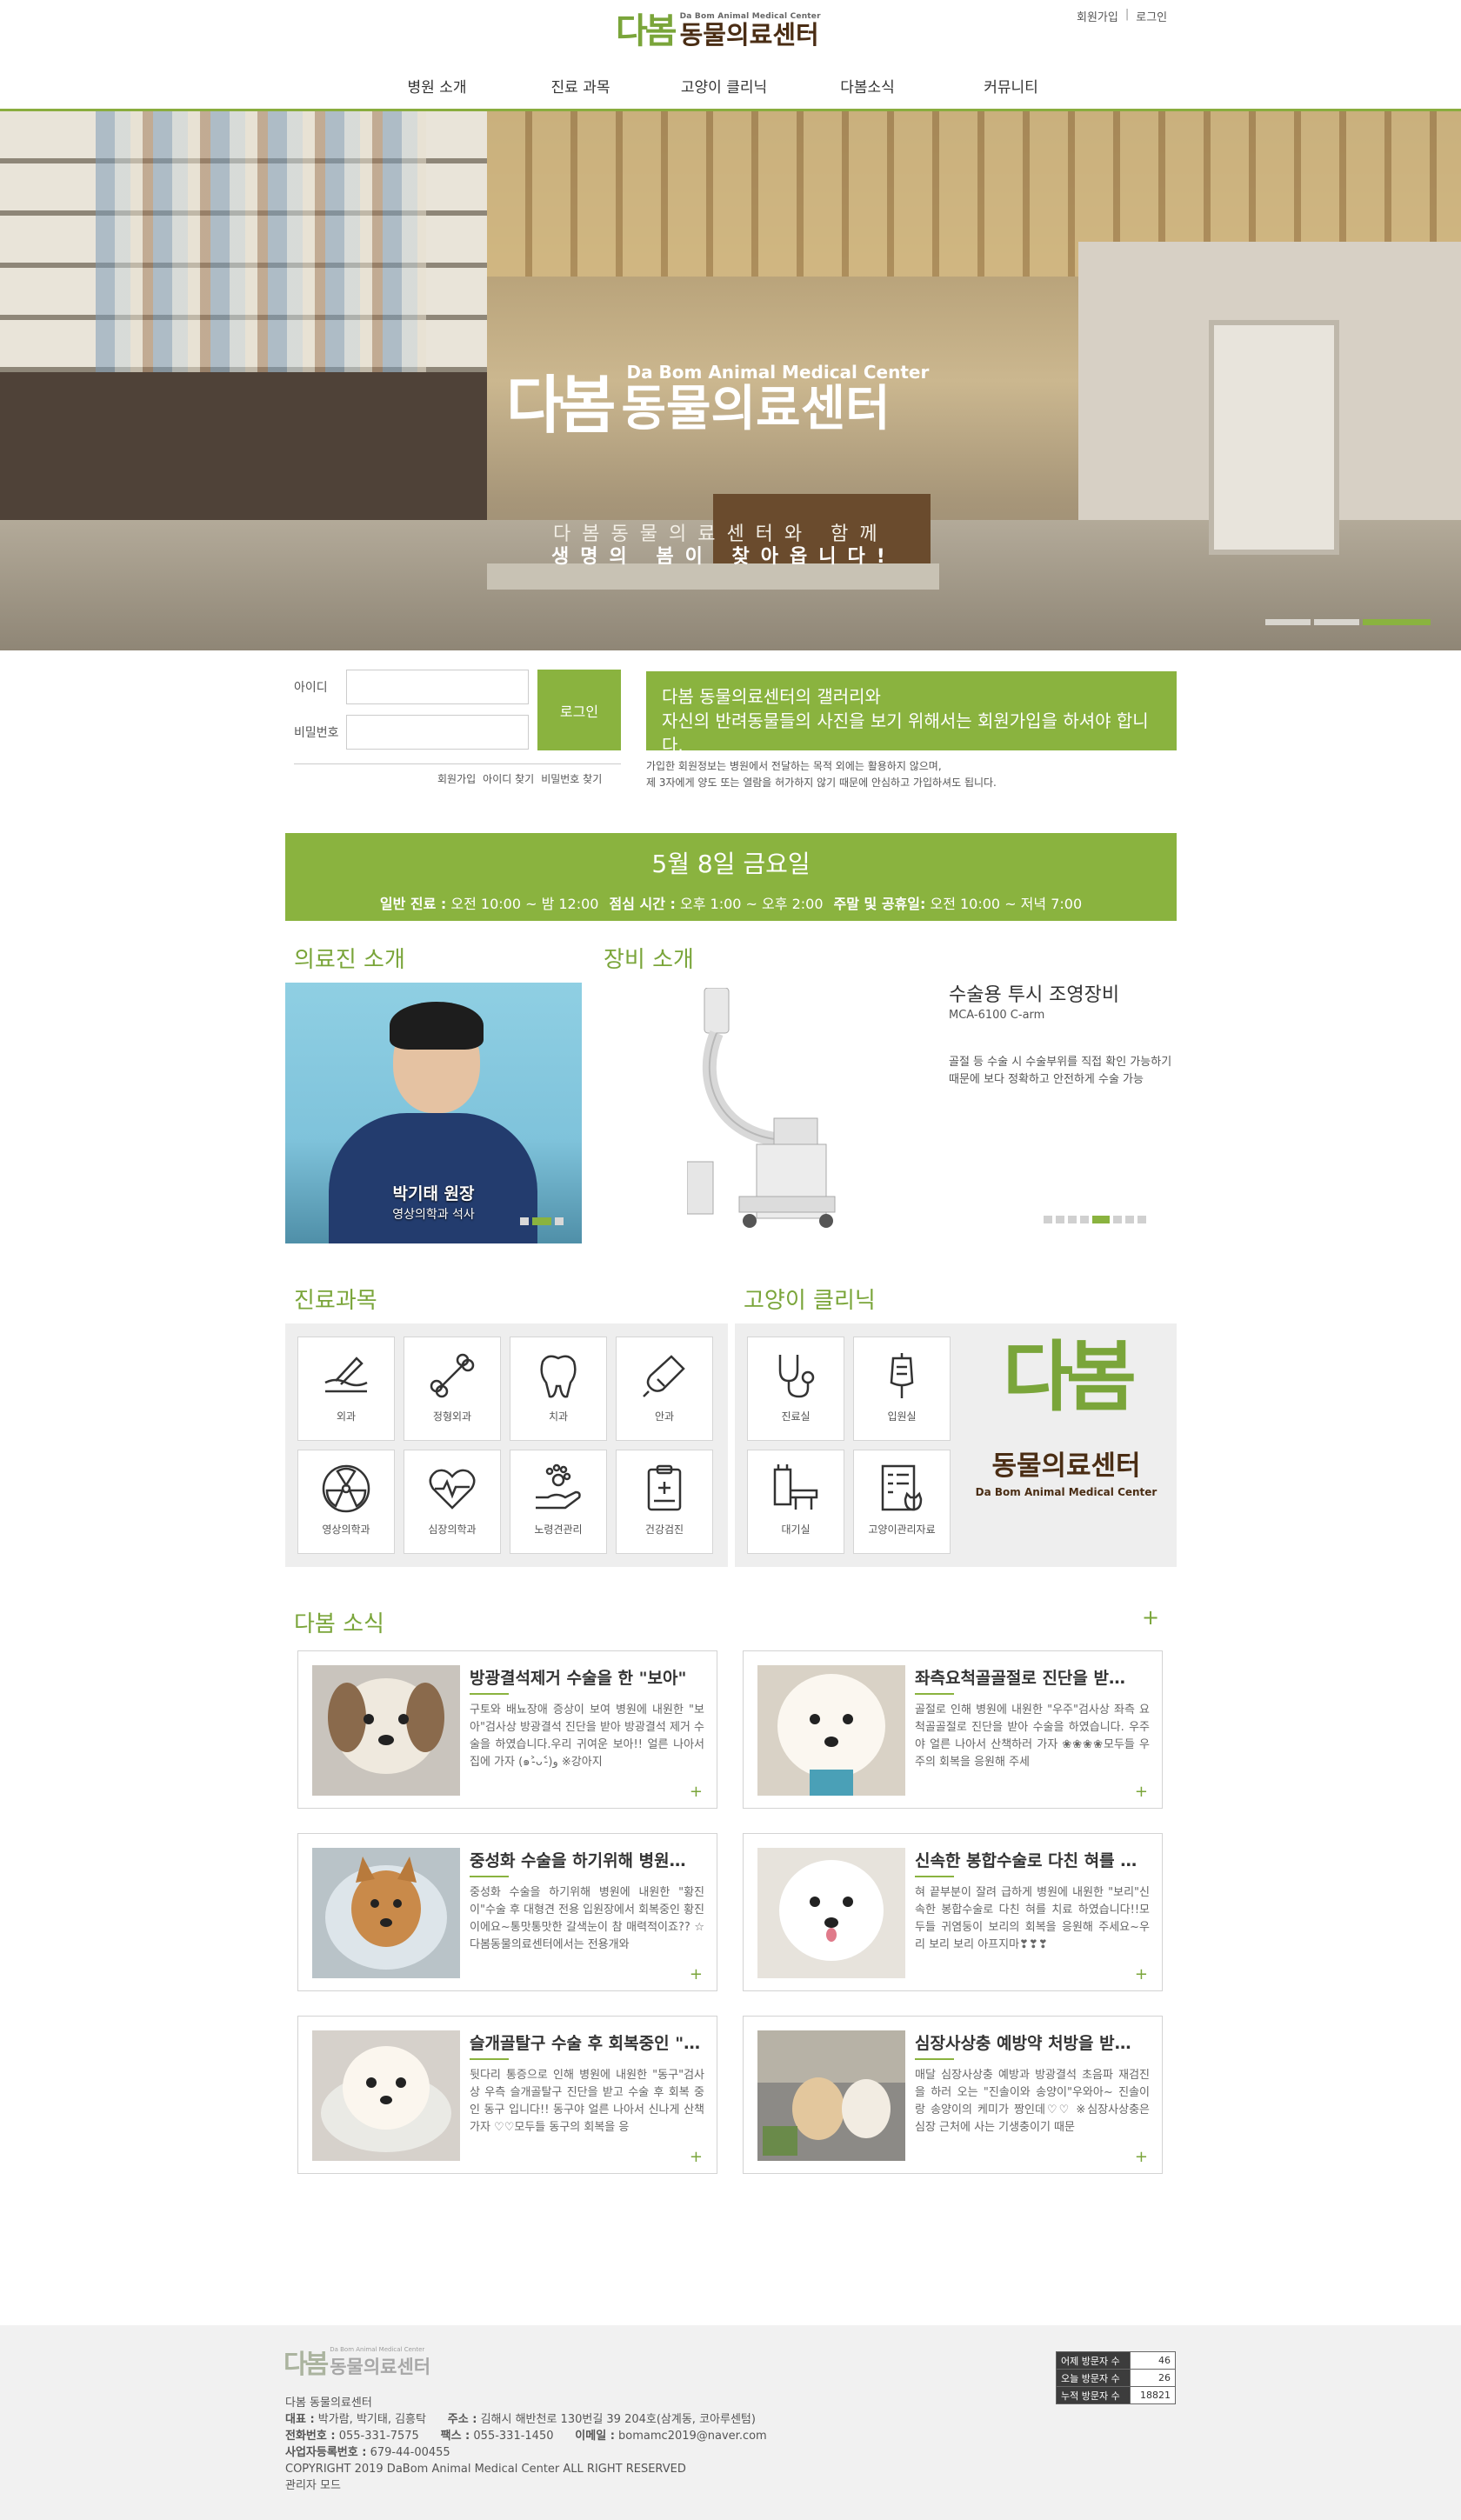 This screenshot has height=2520, width=1461. What do you see at coordinates (1150, 1617) in the screenshot?
I see `news-more-button: +` at bounding box center [1150, 1617].